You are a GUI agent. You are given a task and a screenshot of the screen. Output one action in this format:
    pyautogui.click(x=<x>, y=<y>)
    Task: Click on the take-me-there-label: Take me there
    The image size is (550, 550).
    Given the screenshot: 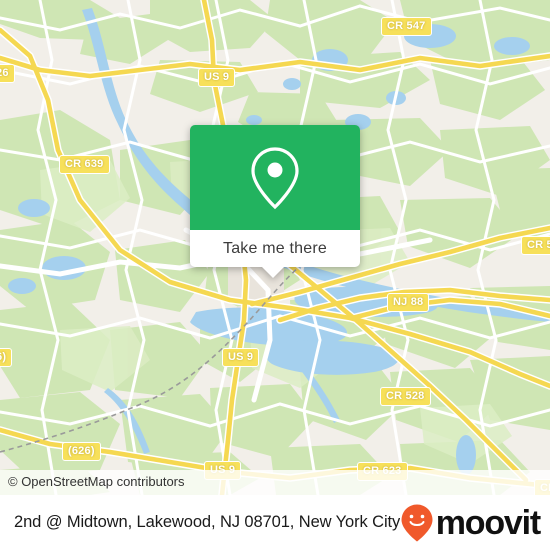 What is the action you would take?
    pyautogui.click(x=275, y=248)
    